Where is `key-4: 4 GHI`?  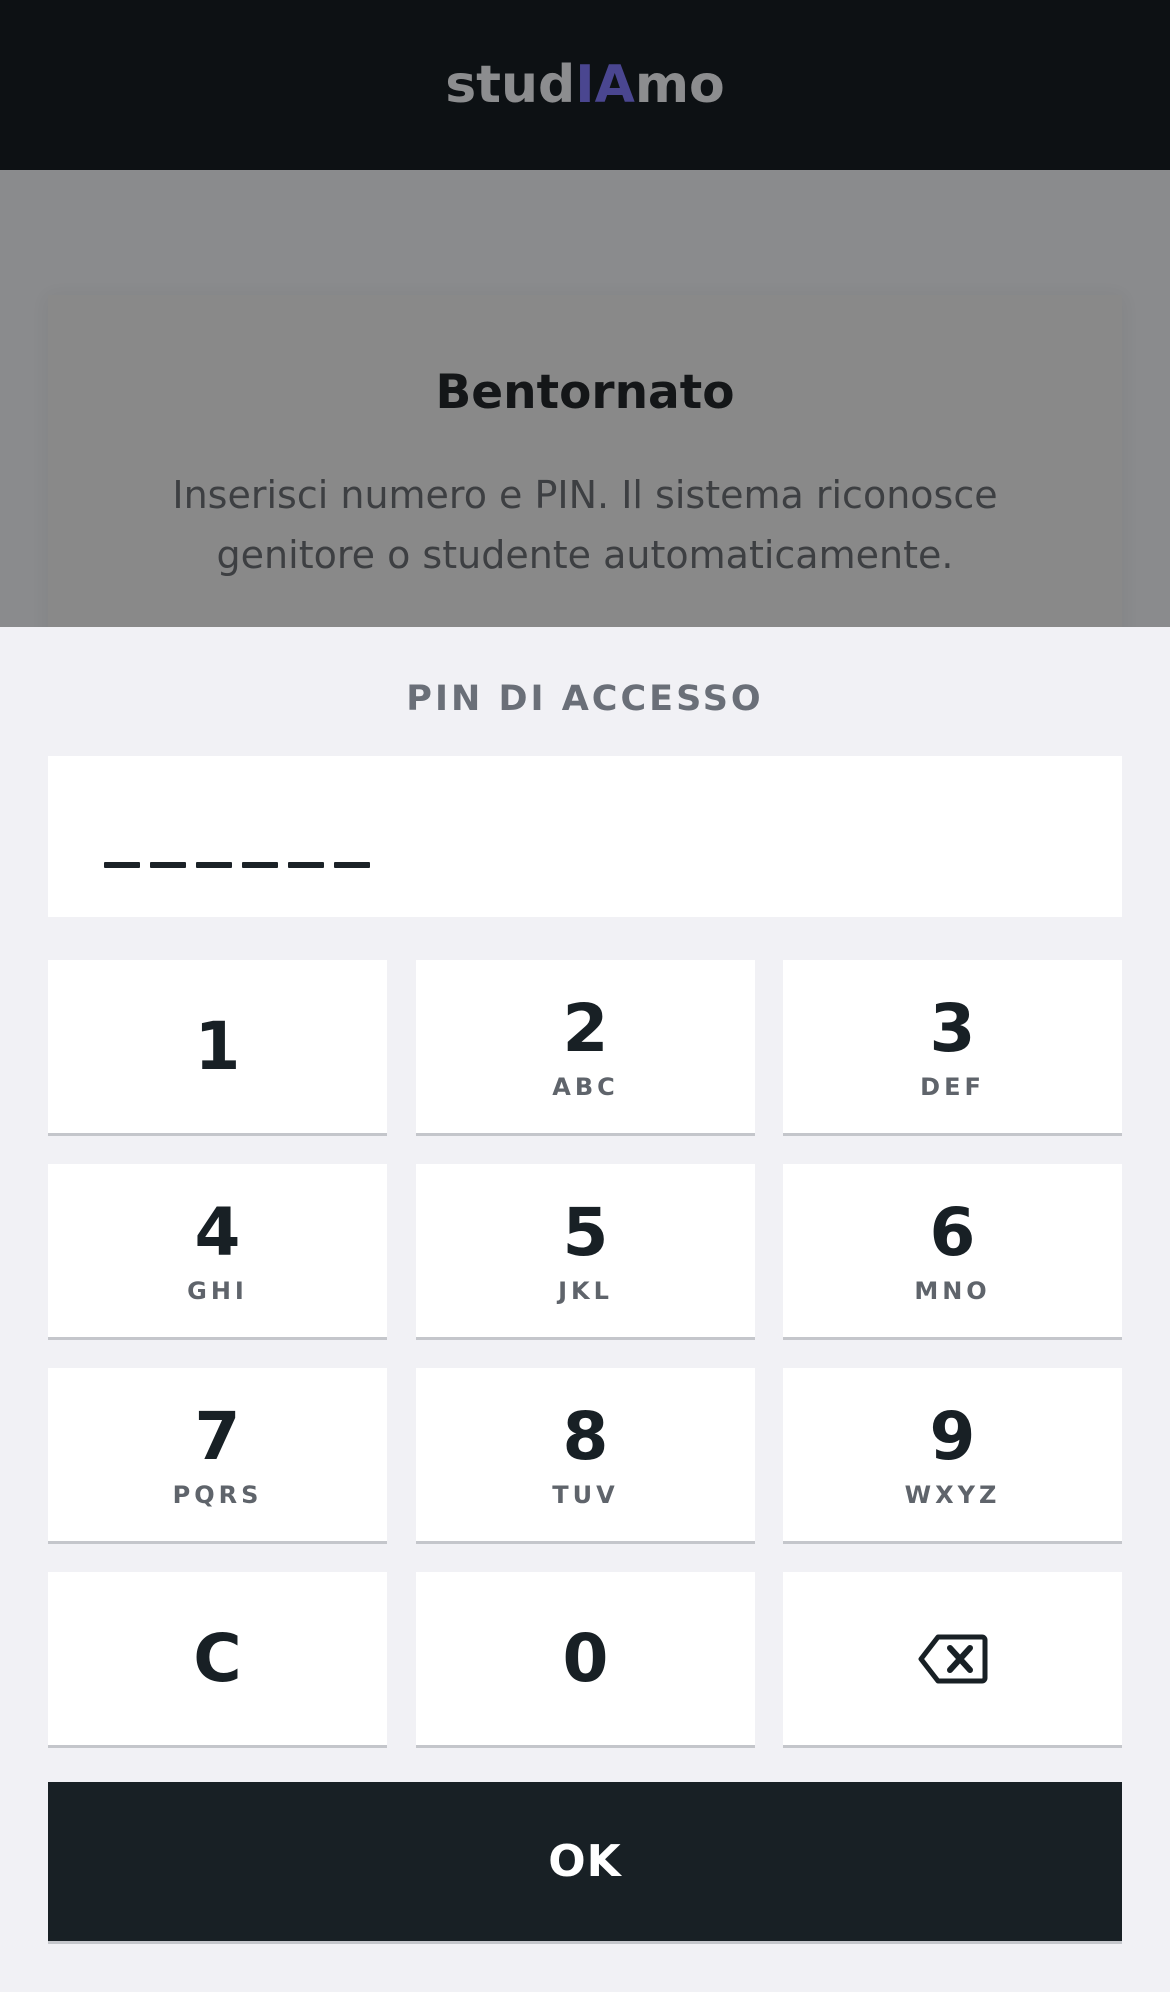 key-4: 4 GHI is located at coordinates (217, 1252).